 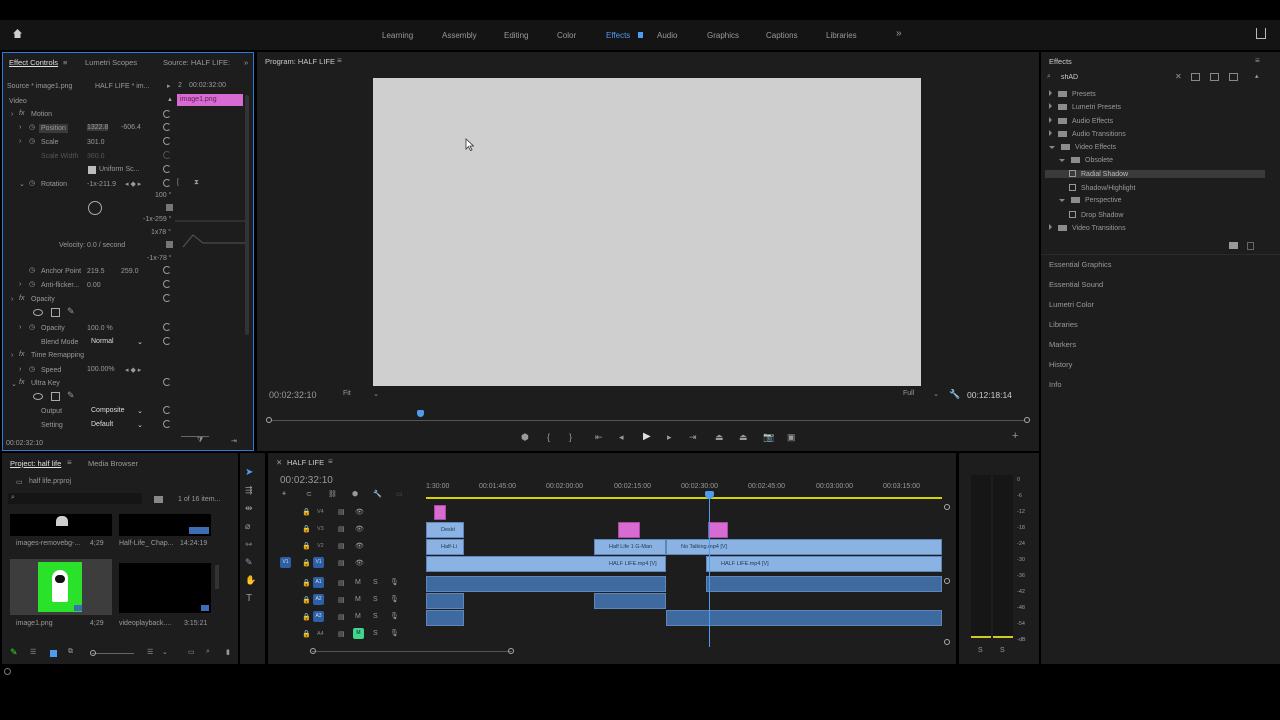 I want to click on home-icon, so click(x=17, y=33).